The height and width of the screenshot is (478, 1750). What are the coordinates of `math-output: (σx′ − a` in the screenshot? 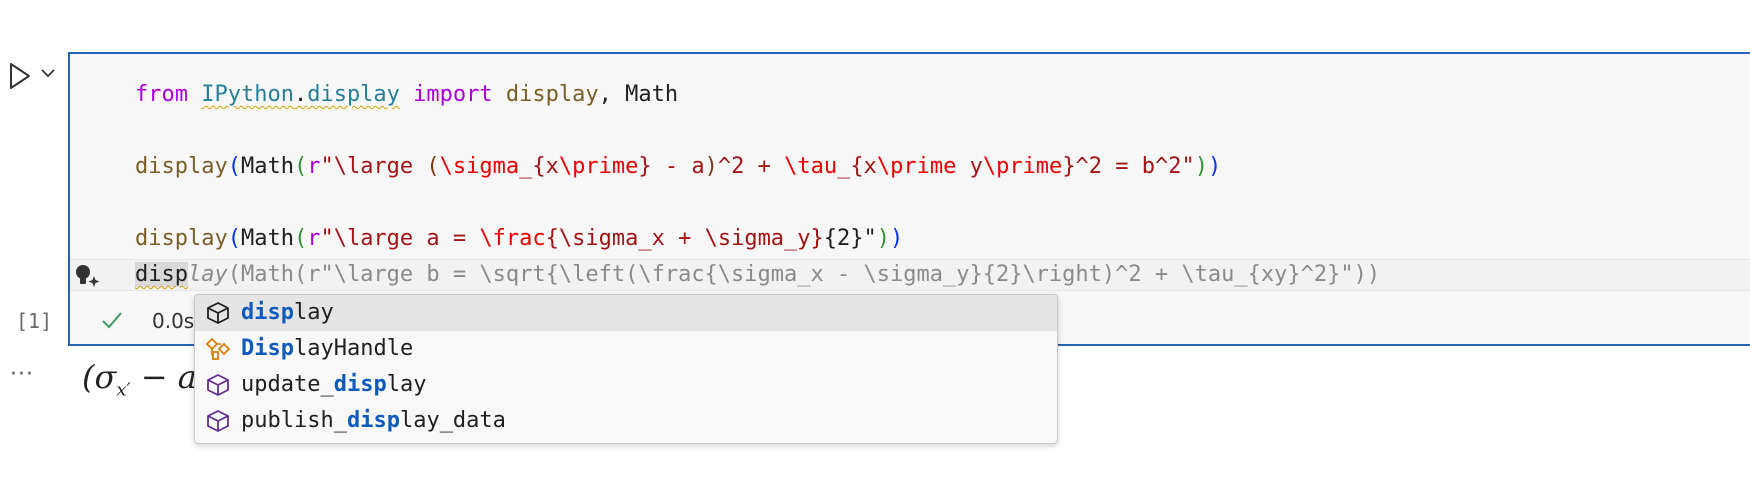 It's located at (139, 379).